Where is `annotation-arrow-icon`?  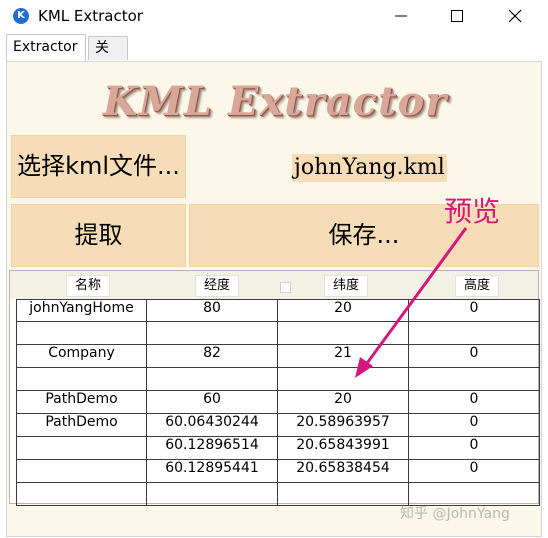 annotation-arrow-icon is located at coordinates (411, 302).